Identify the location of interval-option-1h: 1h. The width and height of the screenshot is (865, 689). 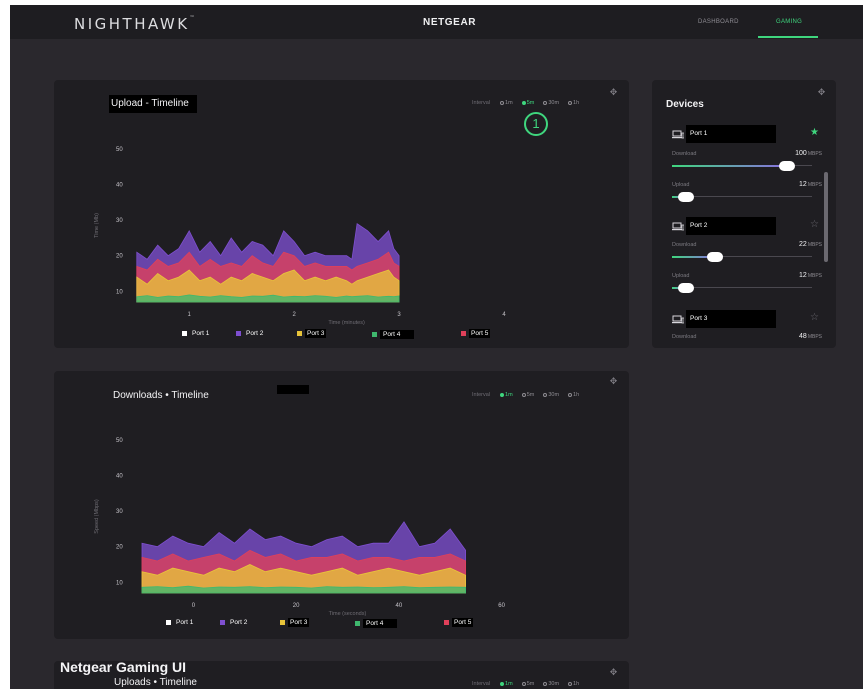
(573, 684).